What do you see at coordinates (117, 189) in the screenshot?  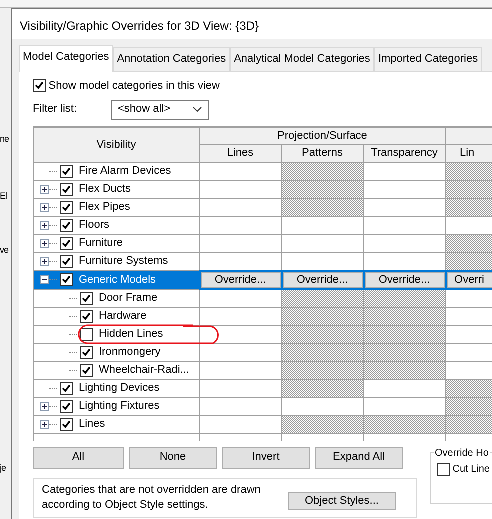 I see `tree-row: Flex Ducts` at bounding box center [117, 189].